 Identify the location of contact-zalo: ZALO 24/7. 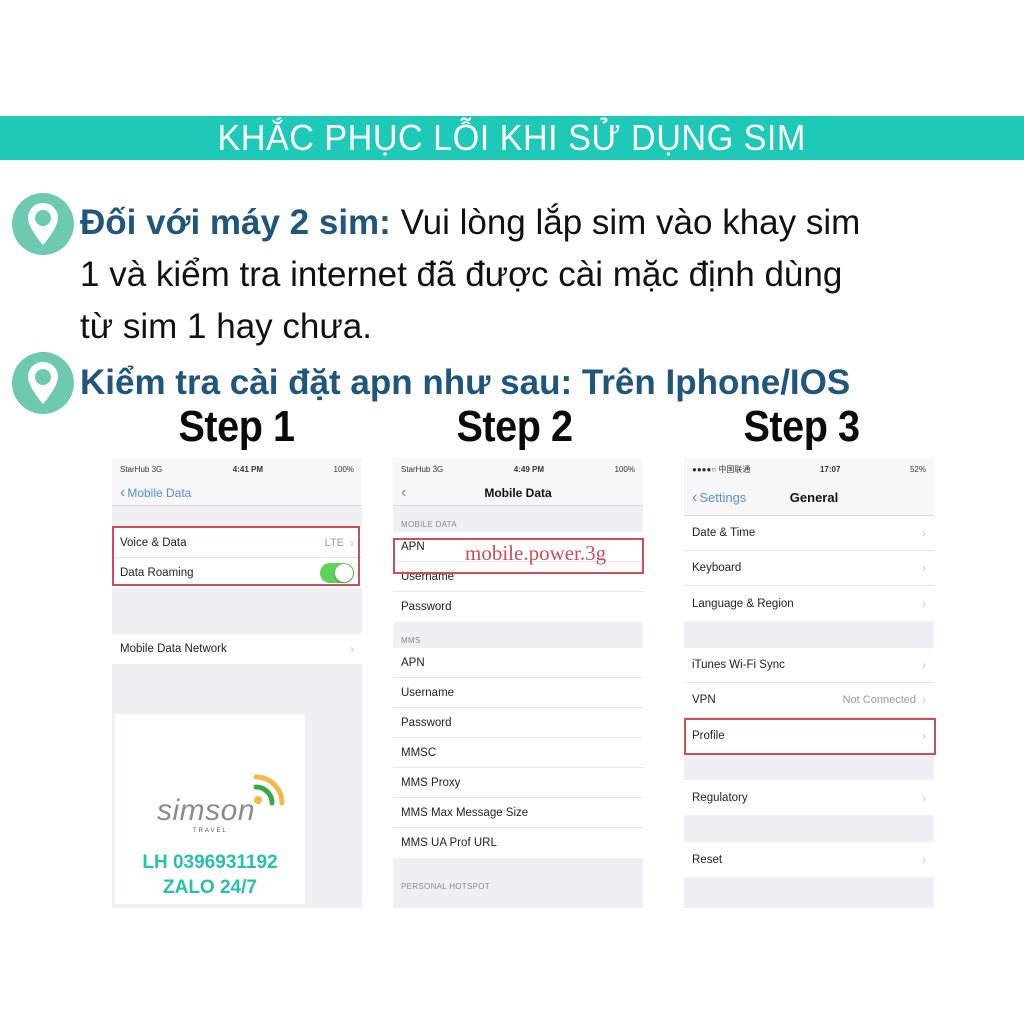
(210, 887).